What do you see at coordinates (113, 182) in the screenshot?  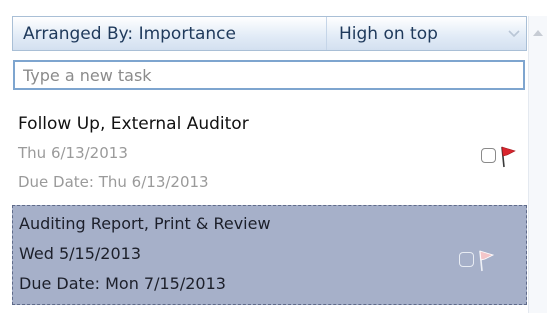 I see `task-due-date: Due Date: Thu 6/13/2013` at bounding box center [113, 182].